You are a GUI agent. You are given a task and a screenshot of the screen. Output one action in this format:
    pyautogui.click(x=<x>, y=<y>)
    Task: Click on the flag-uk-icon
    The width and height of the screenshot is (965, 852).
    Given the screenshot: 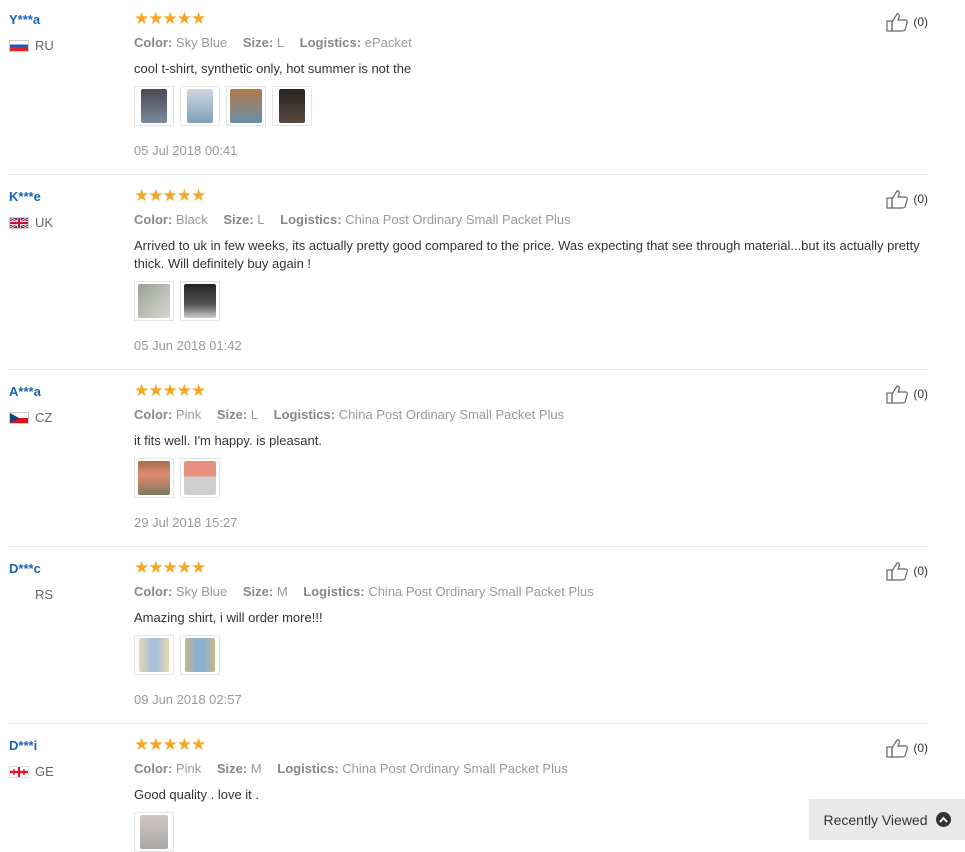 What is the action you would take?
    pyautogui.click(x=19, y=222)
    